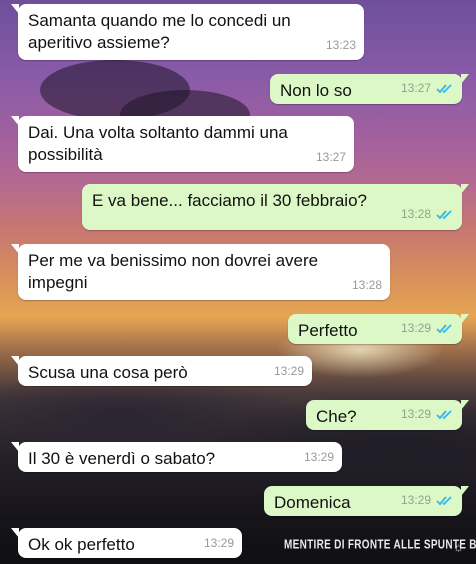  I want to click on message-text: Ok ok perfetto, so click(81, 544).